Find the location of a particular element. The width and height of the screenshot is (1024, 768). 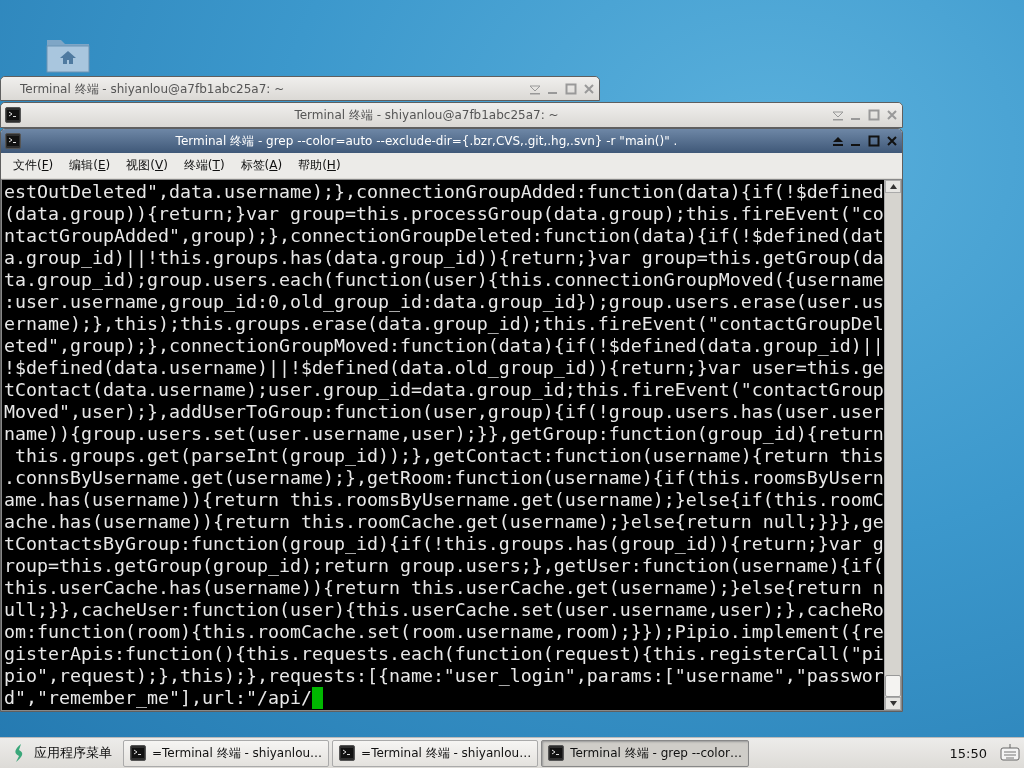

clock: 15:50 is located at coordinates (968, 753).